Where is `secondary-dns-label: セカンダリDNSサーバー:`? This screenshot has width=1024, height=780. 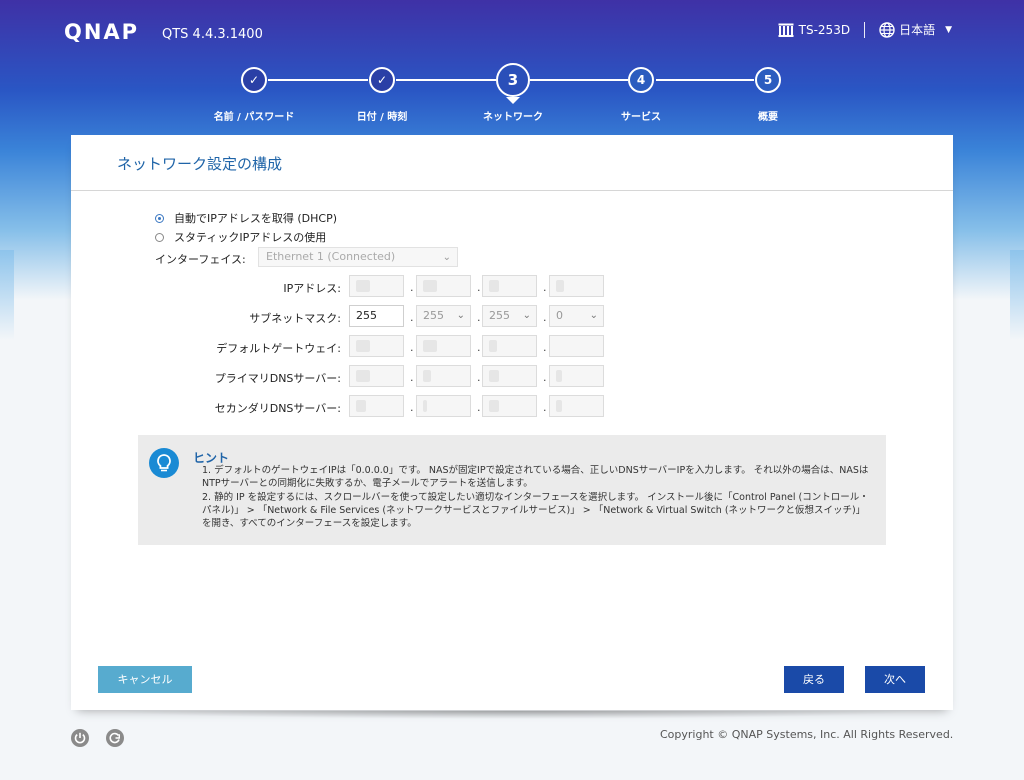
secondary-dns-label: セカンダリDNSサーバー: is located at coordinates (277, 408).